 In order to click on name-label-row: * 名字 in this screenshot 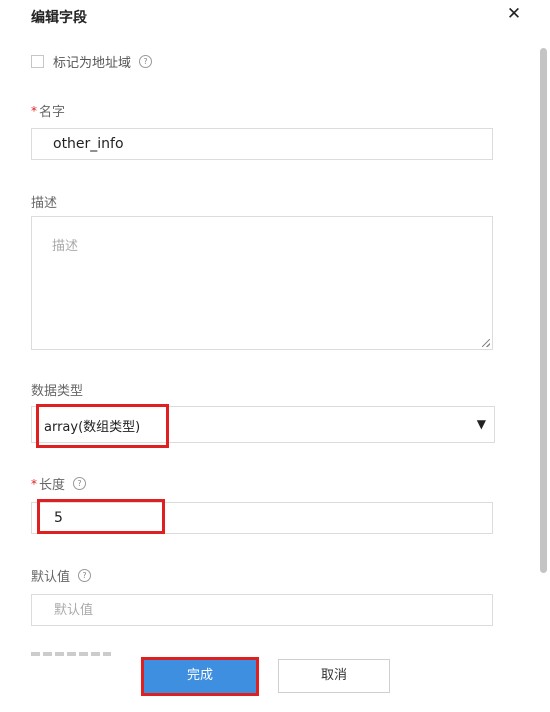, I will do `click(48, 111)`.